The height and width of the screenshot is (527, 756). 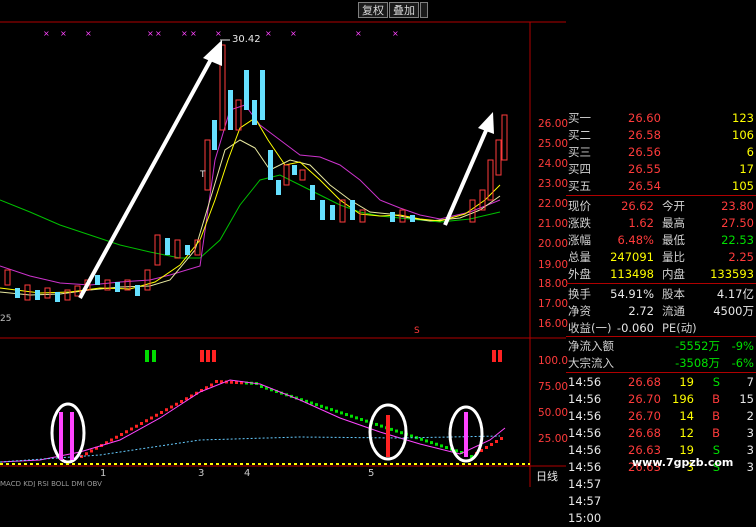 What do you see at coordinates (579, 257) in the screenshot?
I see `stat-label: 总量` at bounding box center [579, 257].